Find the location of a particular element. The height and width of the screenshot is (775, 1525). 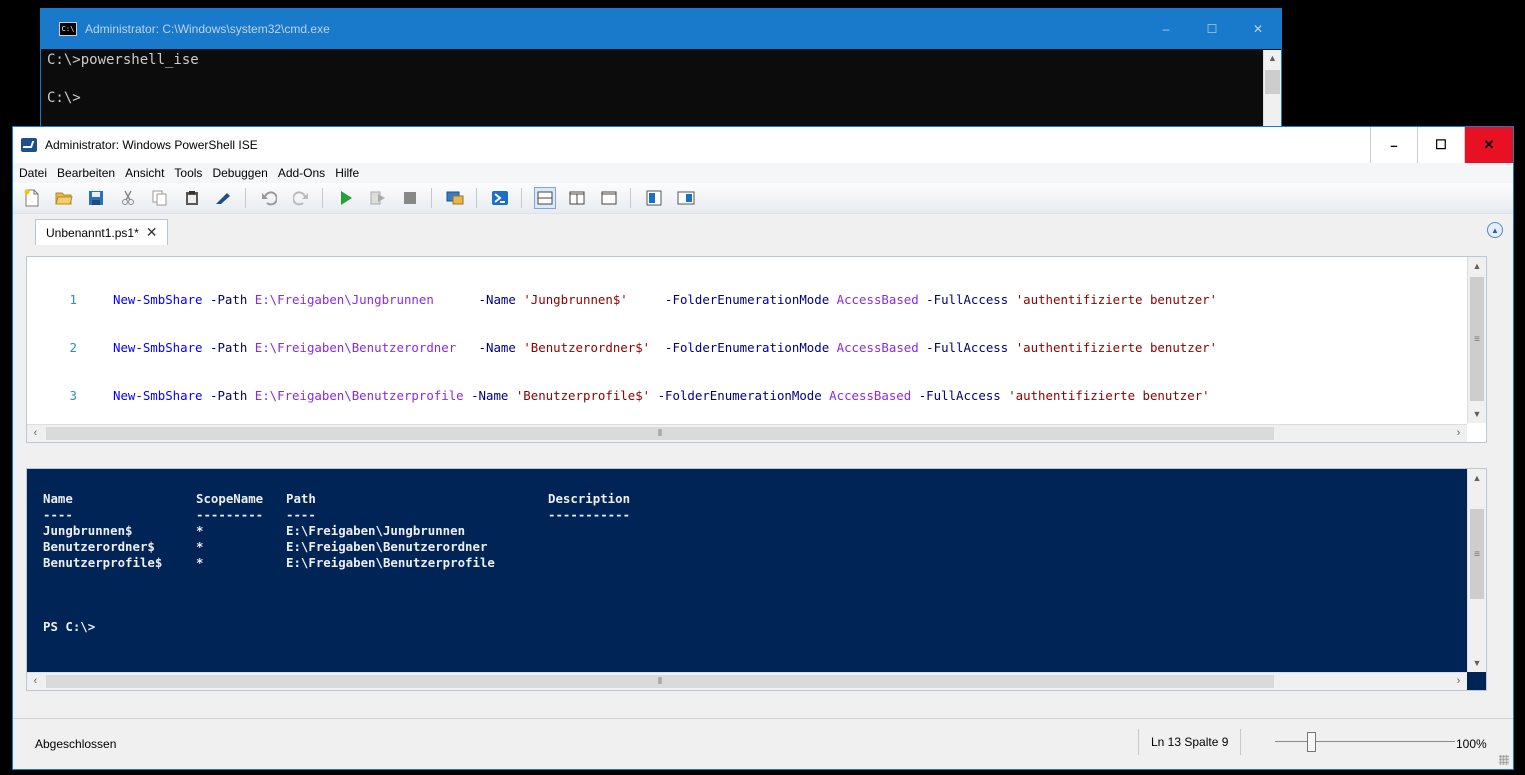

code-string: 'Benutzerordner$' is located at coordinates (590, 347).